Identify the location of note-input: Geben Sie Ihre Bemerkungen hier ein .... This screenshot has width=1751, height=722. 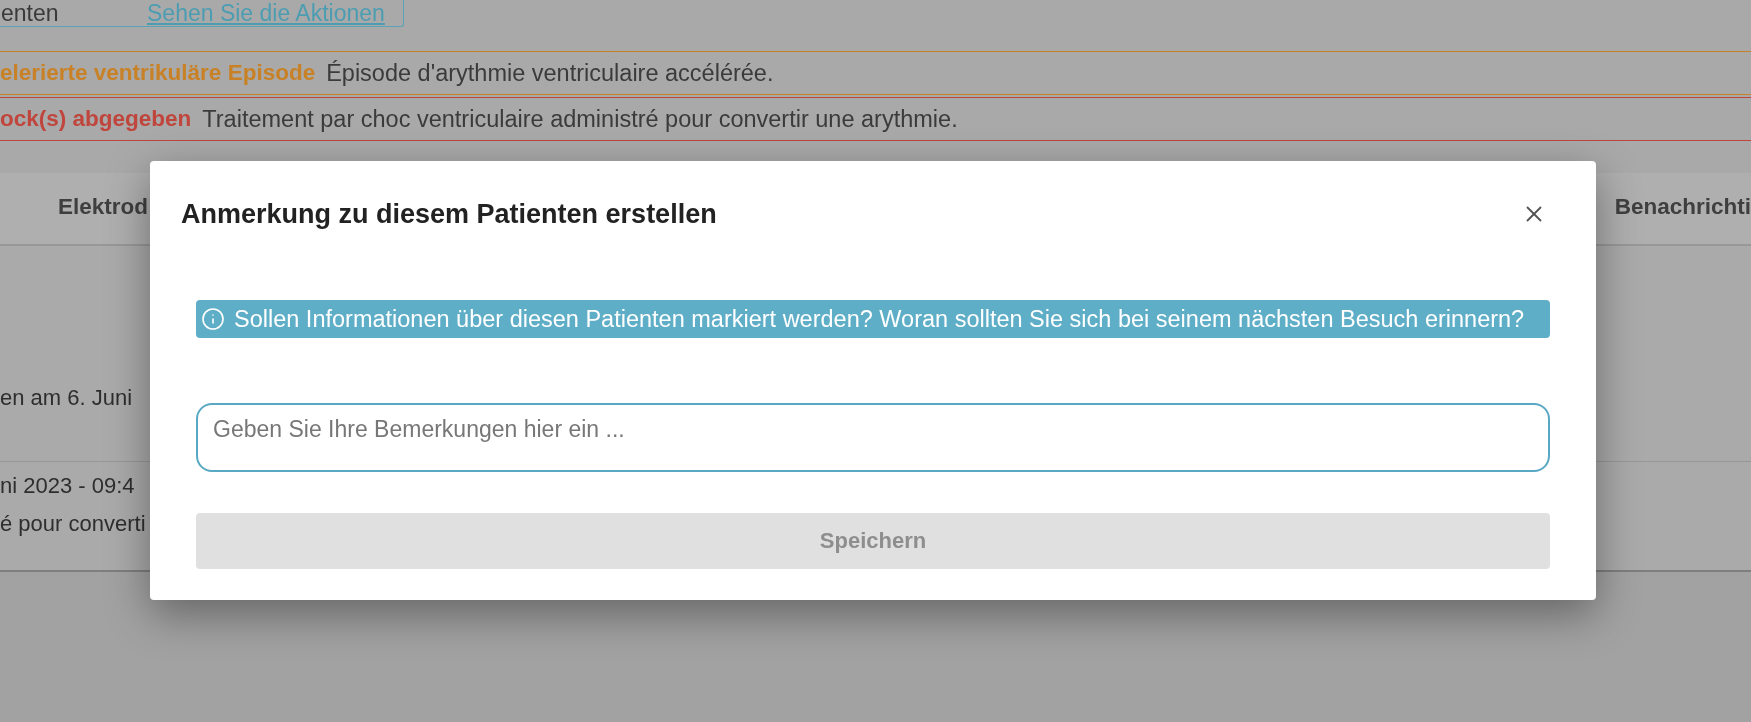
(873, 437).